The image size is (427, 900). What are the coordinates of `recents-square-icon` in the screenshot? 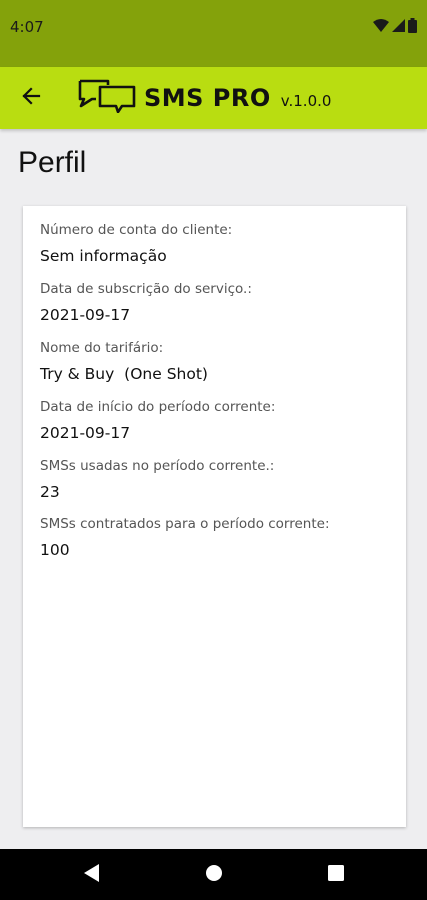 It's located at (336, 875).